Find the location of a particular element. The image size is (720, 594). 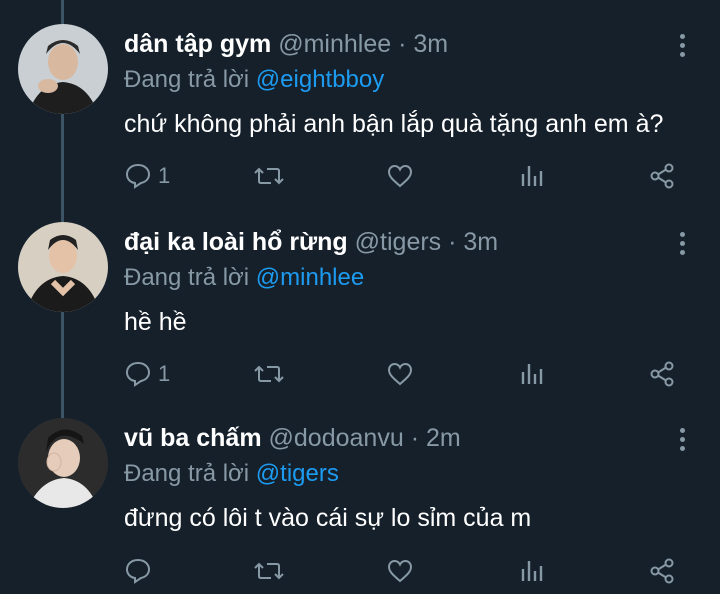

display-name: vũ ba chấm is located at coordinates (193, 438).